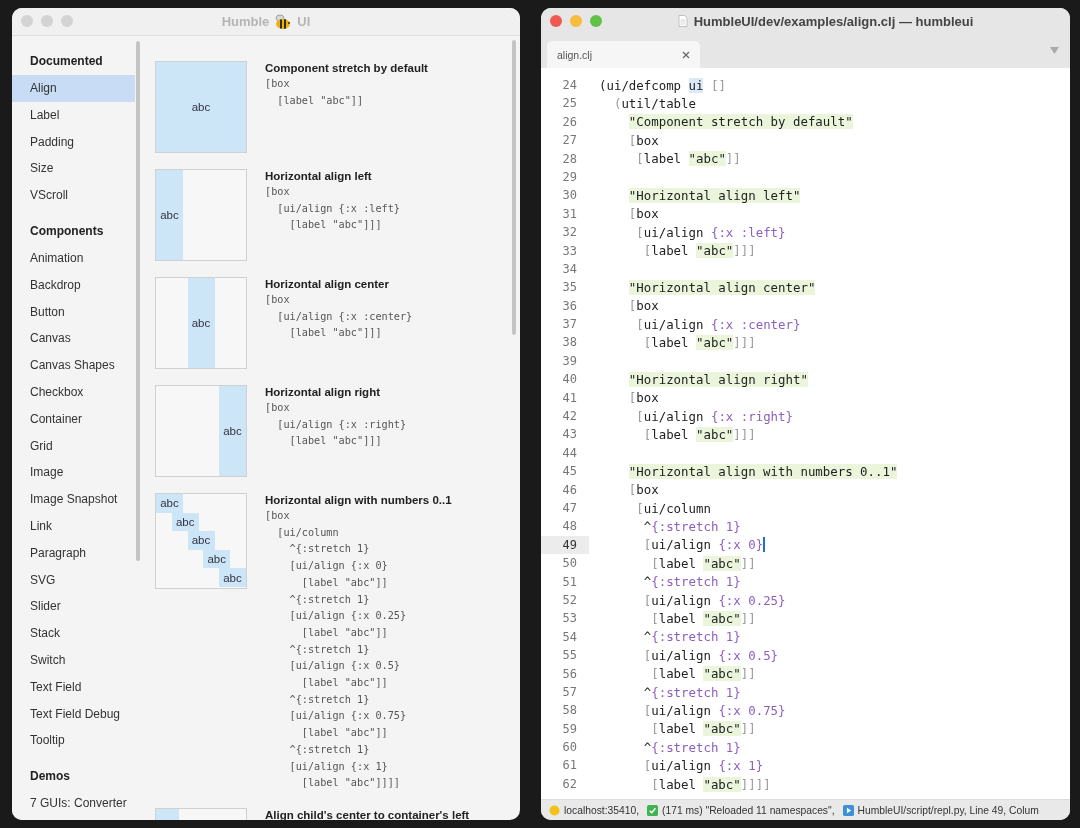  Describe the element at coordinates (73, 88) in the screenshot. I see `sidebar-item: Align` at that location.